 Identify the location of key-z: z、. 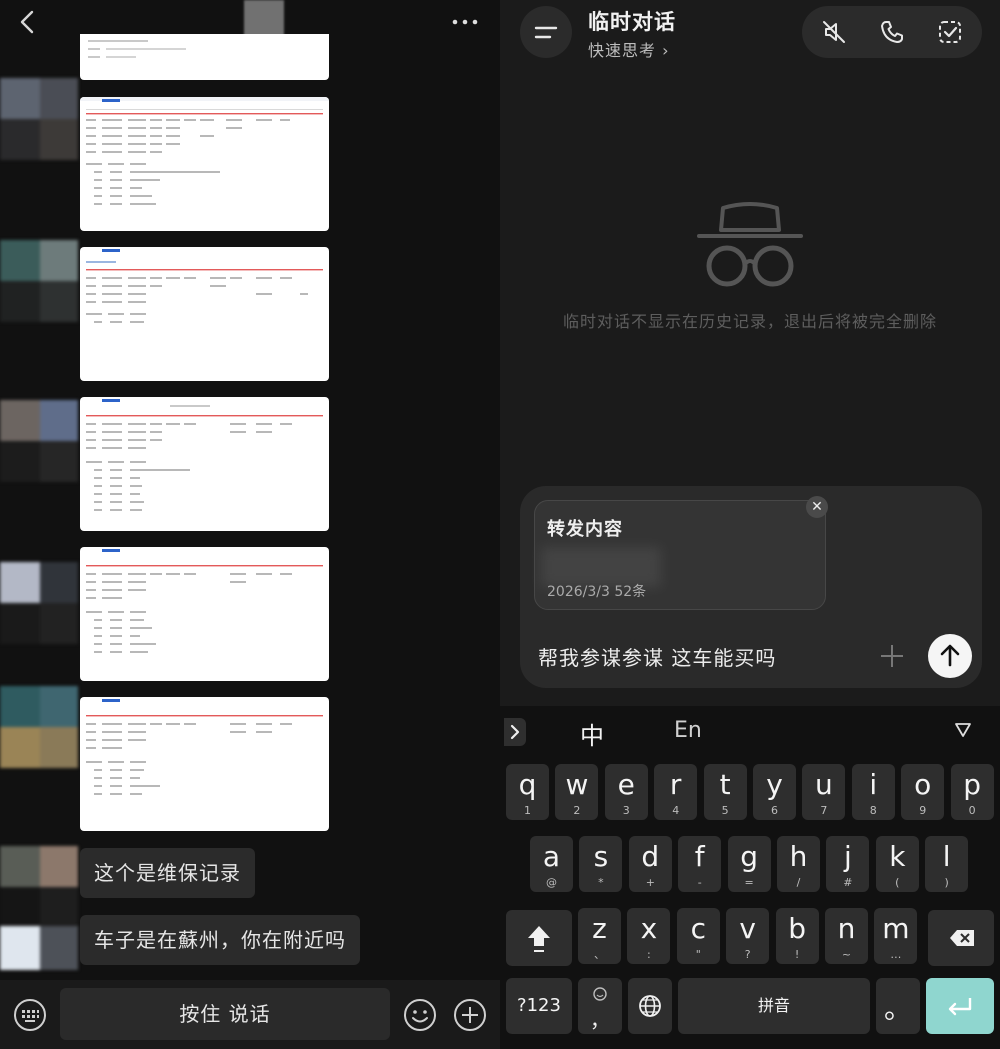
(599, 936).